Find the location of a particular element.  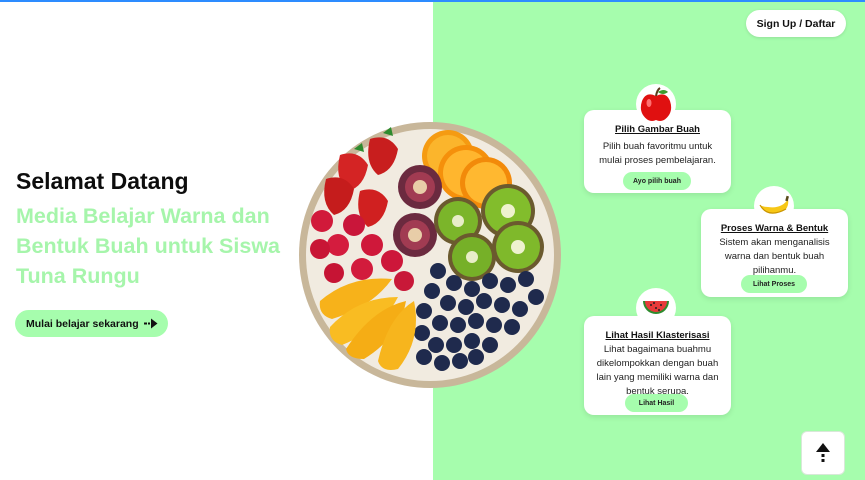

scroll-to-top-button is located at coordinates (823, 453).